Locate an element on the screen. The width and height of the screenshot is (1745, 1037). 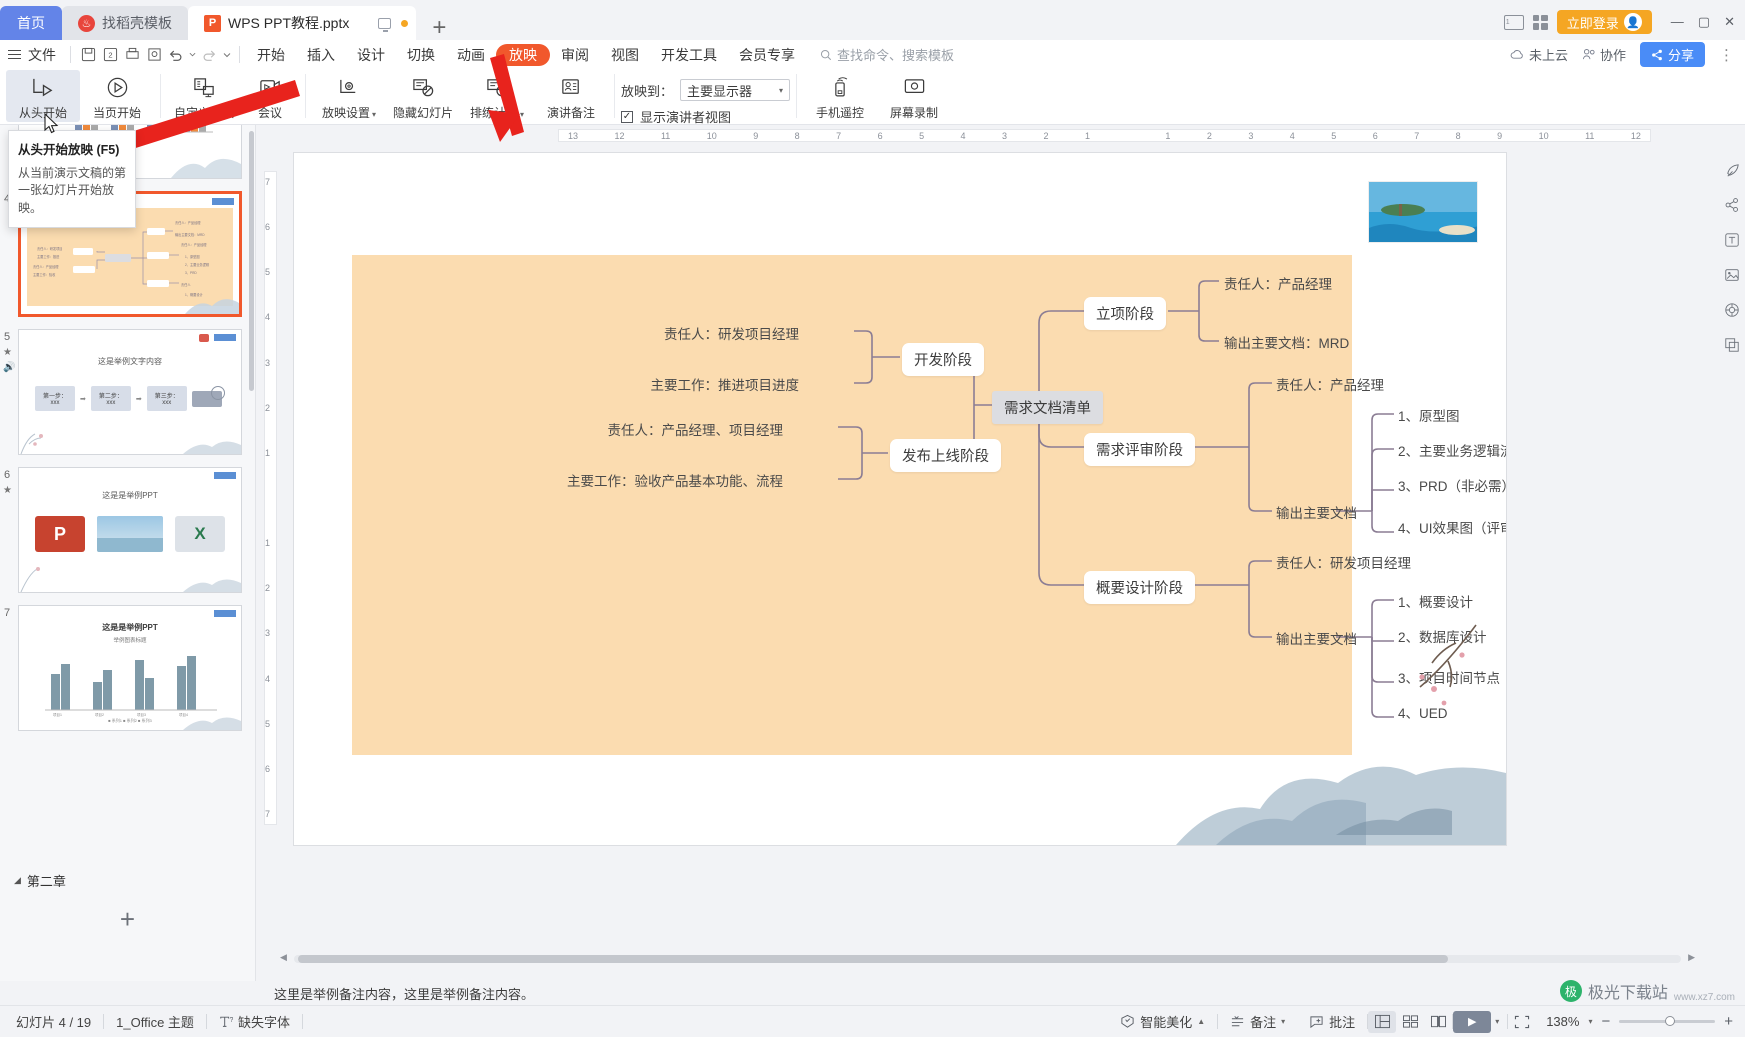
missing-font-status: ? 缺失字体 is located at coordinates (254, 1021).